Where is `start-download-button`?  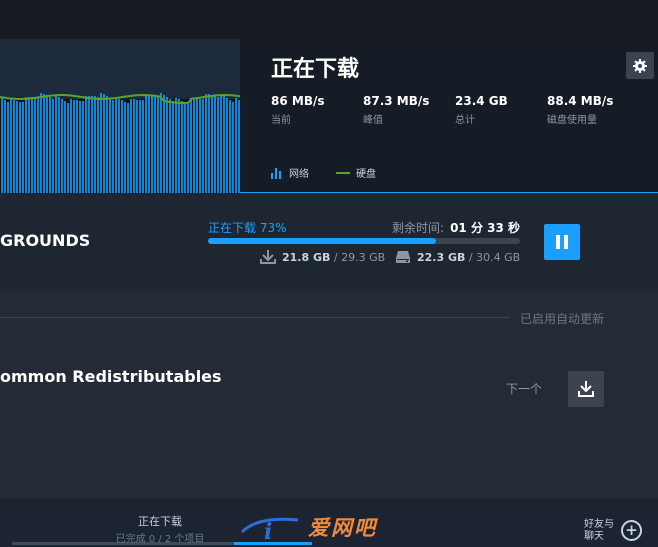 start-download-button is located at coordinates (586, 389).